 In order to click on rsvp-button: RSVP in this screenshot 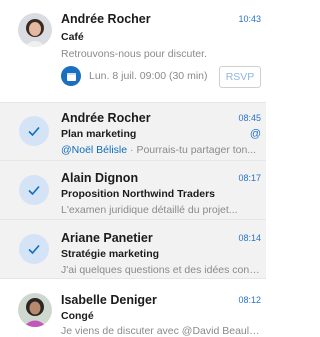, I will do `click(240, 77)`.